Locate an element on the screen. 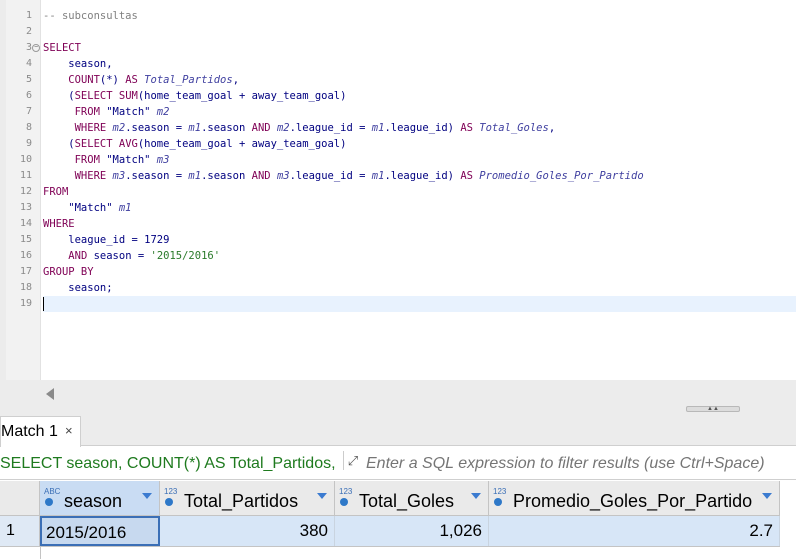 The image size is (796, 559). column-header-promedio-goles-por-partido: 123 Promedio_Goles_Por_Partido is located at coordinates (634, 498).